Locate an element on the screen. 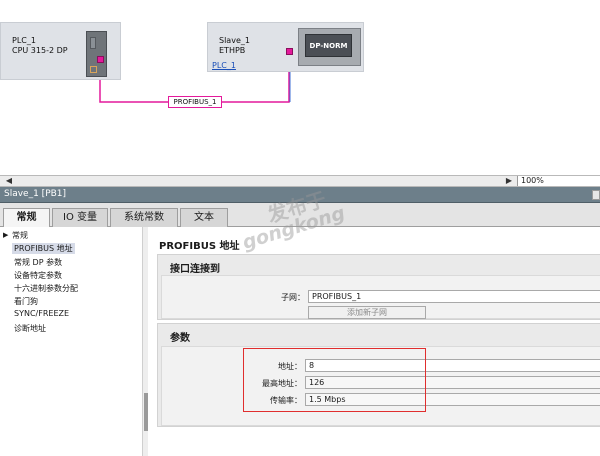  slave-type: ETHPB is located at coordinates (232, 50).